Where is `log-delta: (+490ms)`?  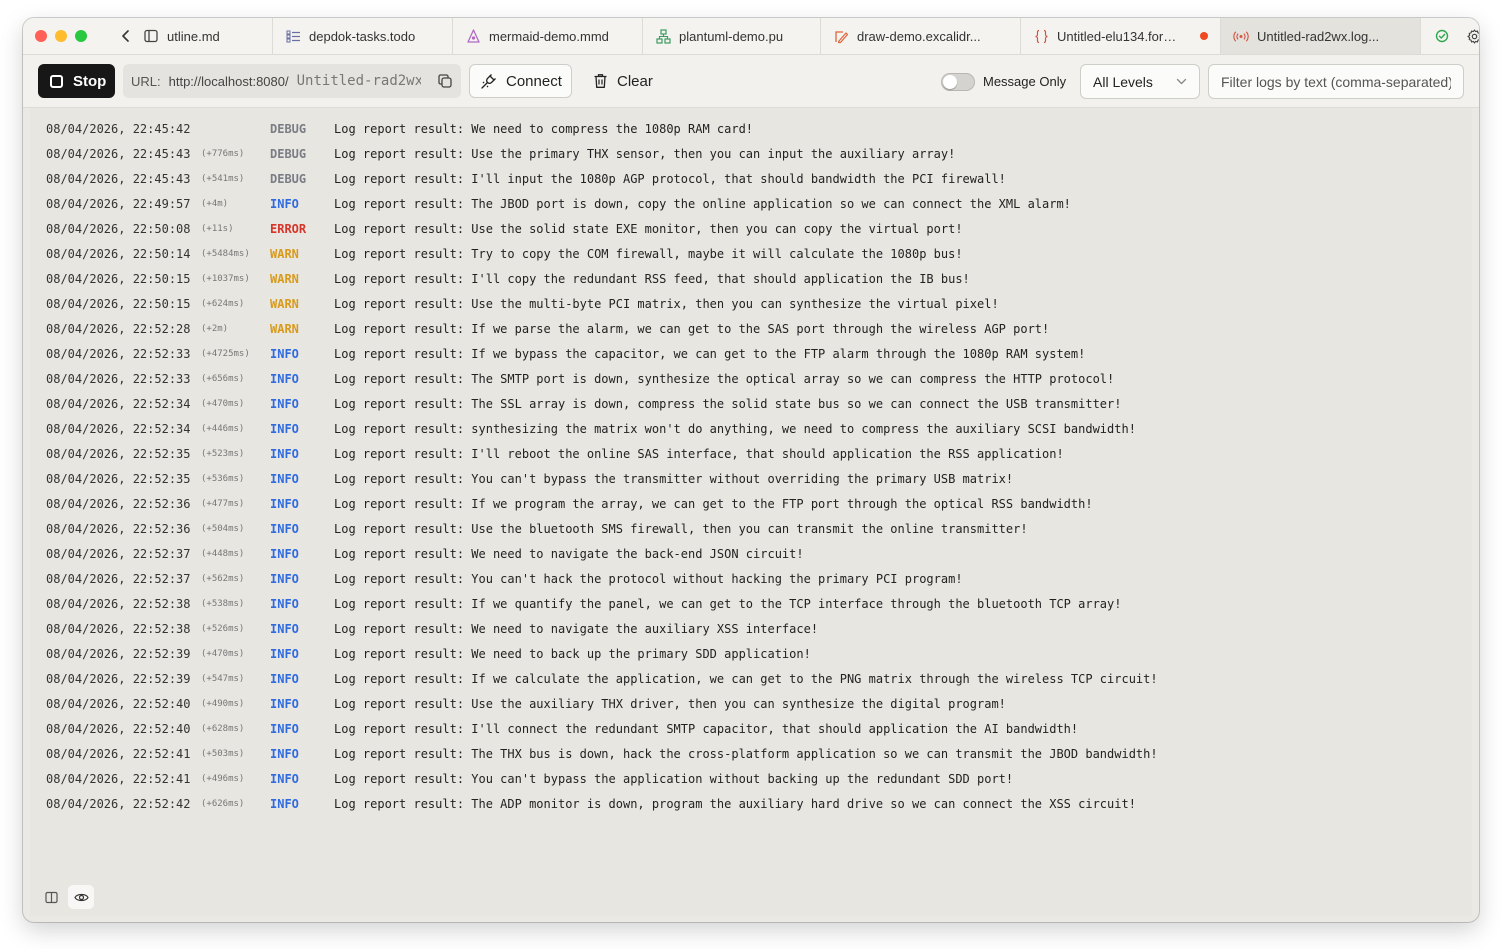
log-delta: (+490ms) is located at coordinates (223, 704).